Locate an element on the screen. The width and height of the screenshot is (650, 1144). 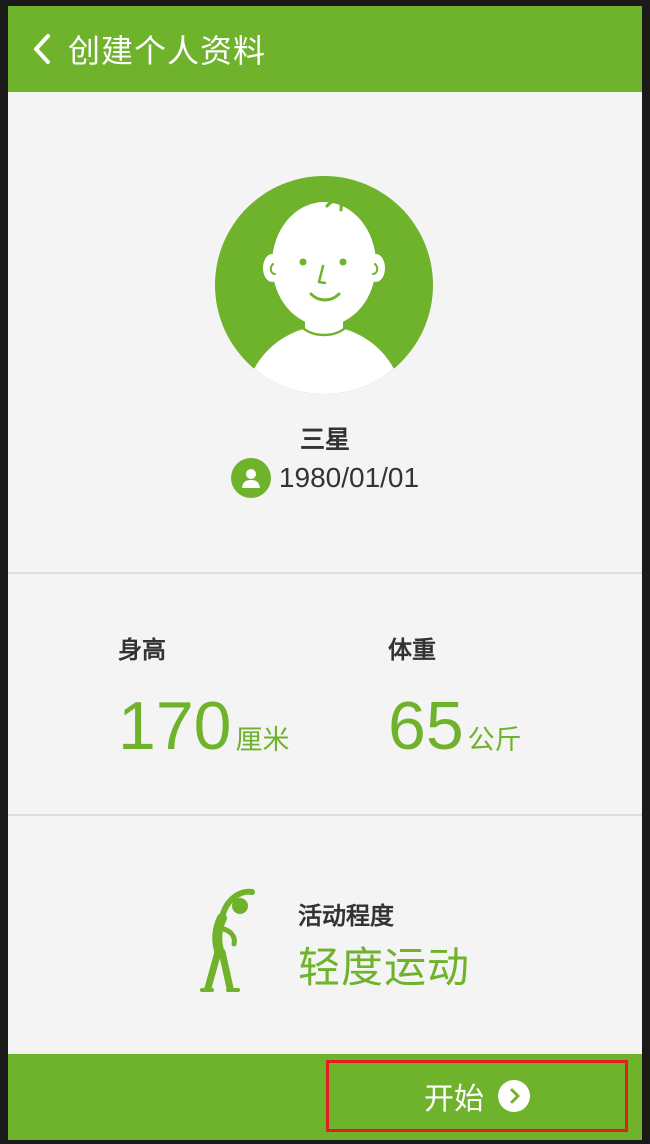
start-button: 开始 is located at coordinates (477, 1096).